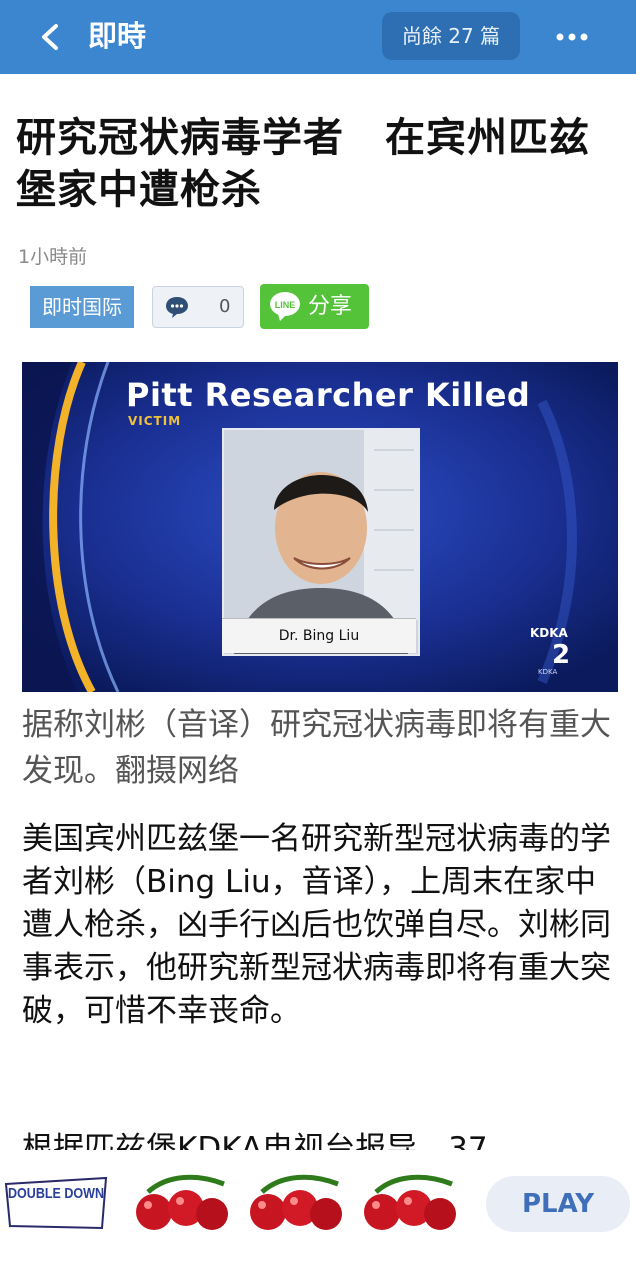  I want to click on name-plate: Dr. Bing Liu, so click(319, 635).